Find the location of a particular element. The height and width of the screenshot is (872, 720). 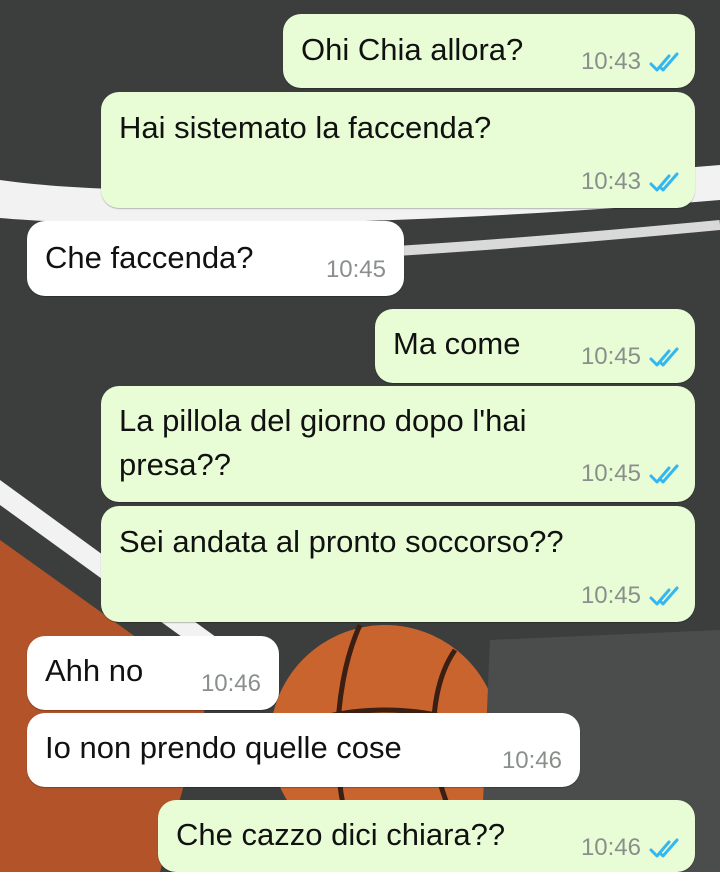

message-text: Sei andata al pronto soccorso?? is located at coordinates (341, 541).